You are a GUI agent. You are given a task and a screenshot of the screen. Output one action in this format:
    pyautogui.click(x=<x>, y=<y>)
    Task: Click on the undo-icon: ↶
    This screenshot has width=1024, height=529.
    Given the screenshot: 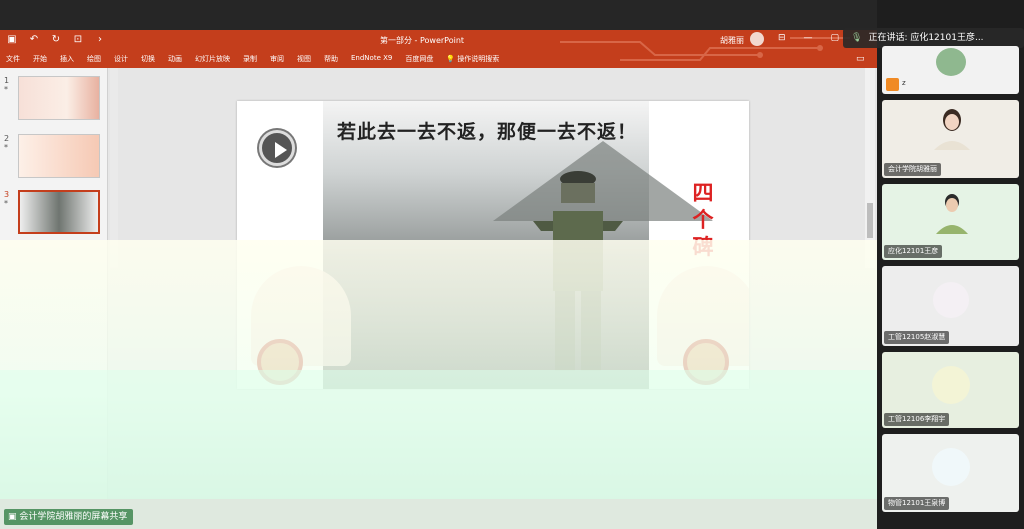 What is the action you would take?
    pyautogui.click(x=34, y=39)
    